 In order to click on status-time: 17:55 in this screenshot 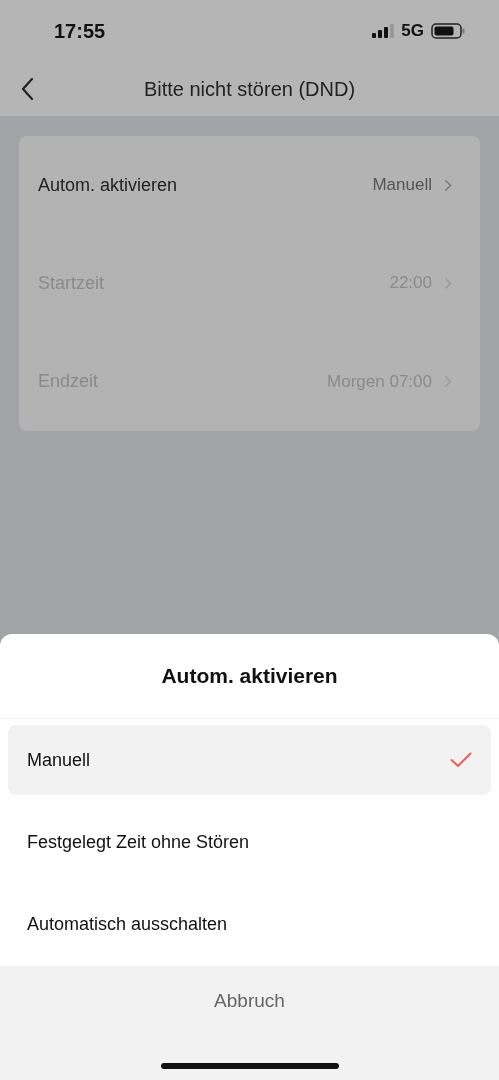, I will do `click(80, 31)`.